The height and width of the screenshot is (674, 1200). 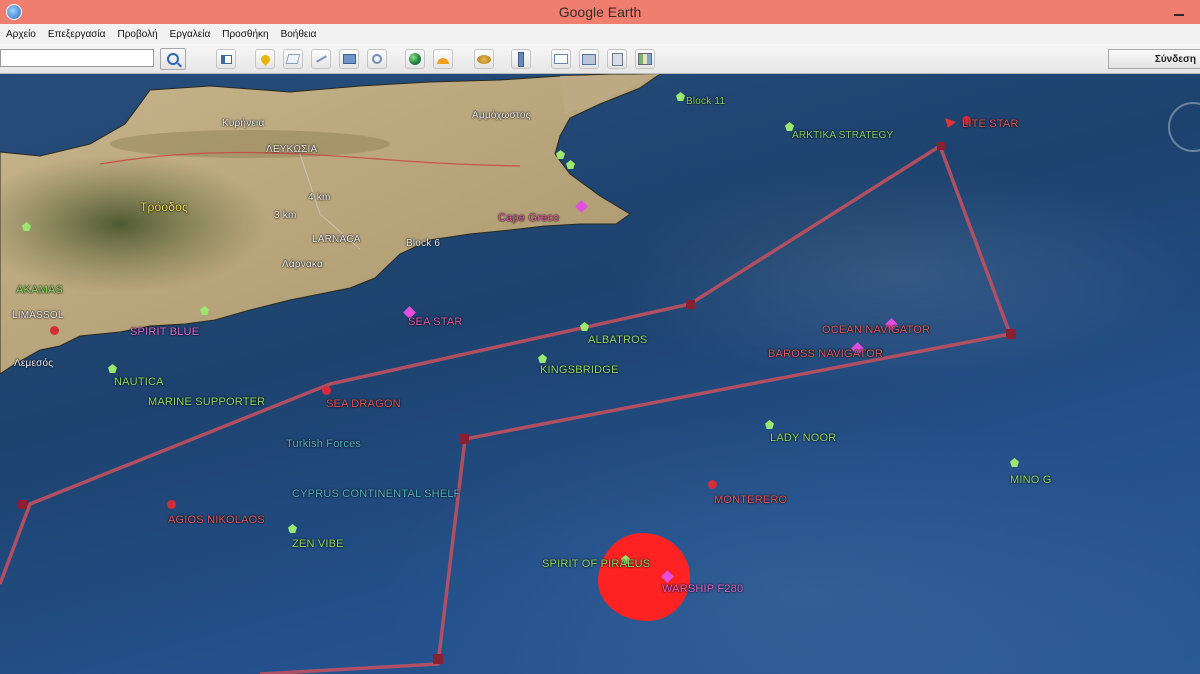 I want to click on vessel-ocean-navigator: OCEAN NAVIGATOR, so click(x=876, y=330).